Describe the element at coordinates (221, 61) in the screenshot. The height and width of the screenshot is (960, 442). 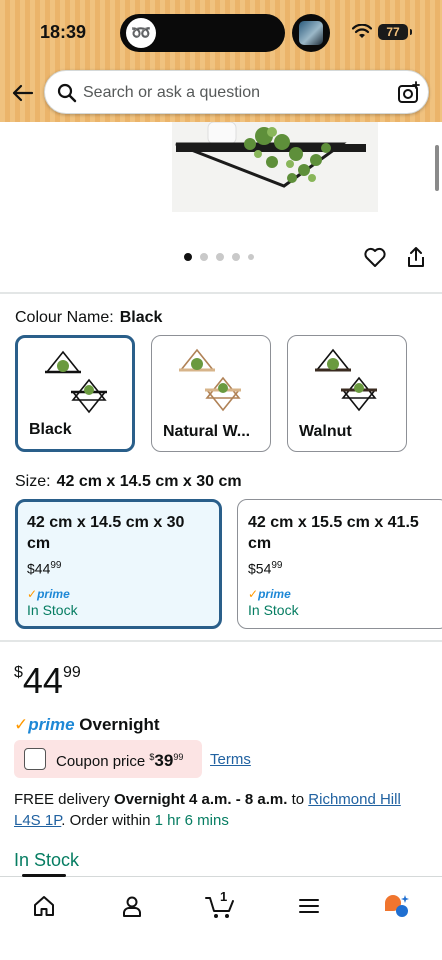
I see `app-header: 18:39 ➿ 77` at that location.